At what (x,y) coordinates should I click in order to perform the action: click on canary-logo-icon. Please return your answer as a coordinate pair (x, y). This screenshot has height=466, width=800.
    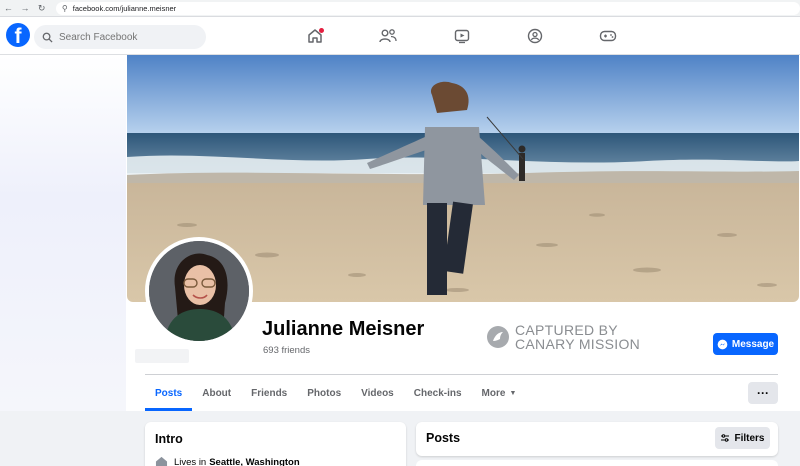
    Looking at the image, I should click on (498, 337).